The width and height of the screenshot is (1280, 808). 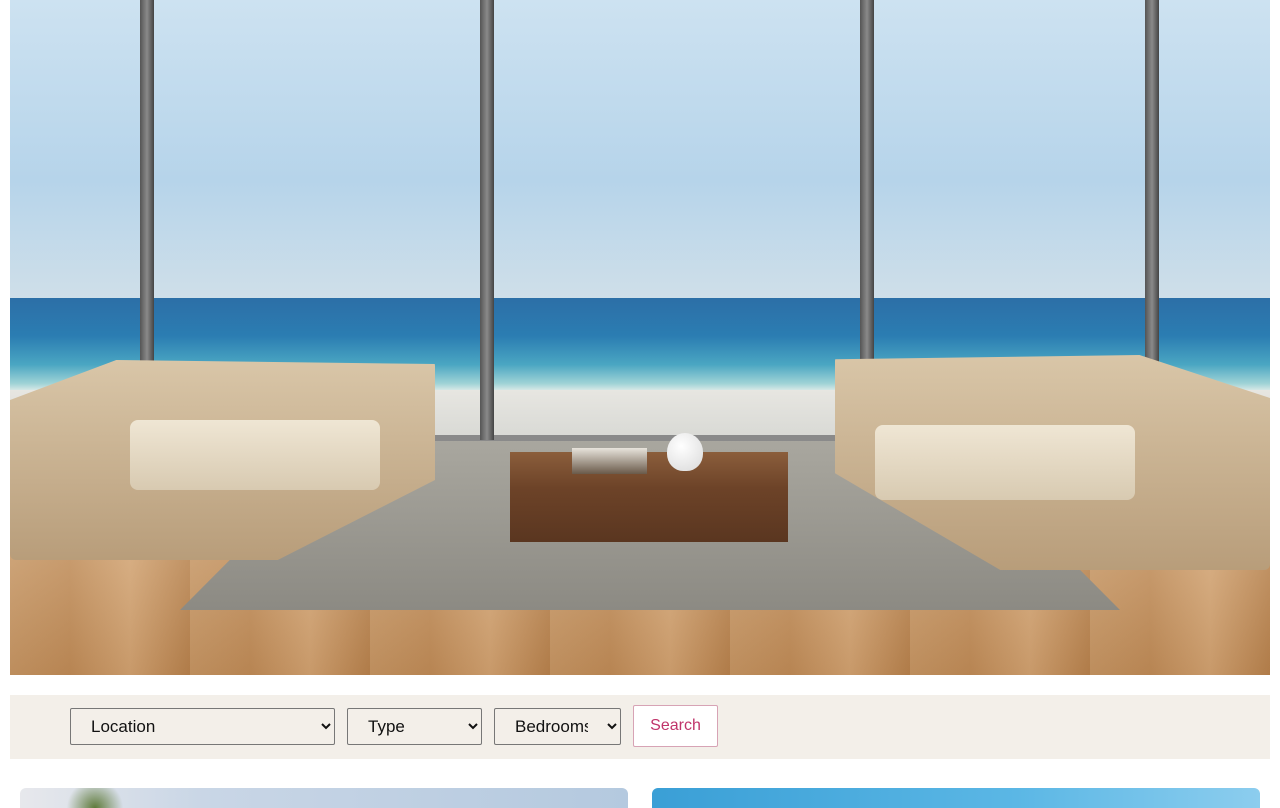 I want to click on property-search-bar: Location Type Bedrooms Search, so click(x=640, y=727).